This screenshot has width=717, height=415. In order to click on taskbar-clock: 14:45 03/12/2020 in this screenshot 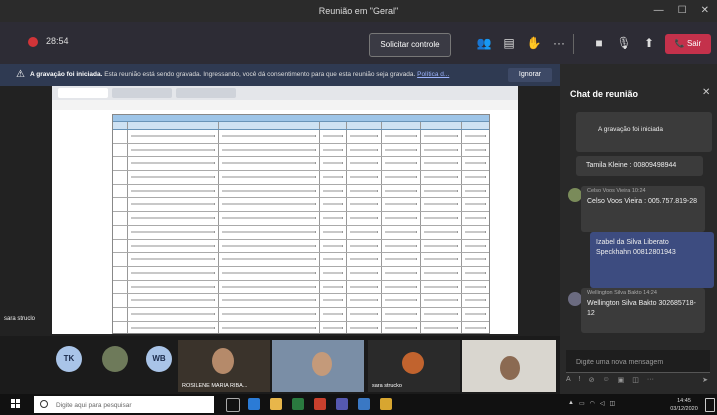, I will do `click(684, 405)`.